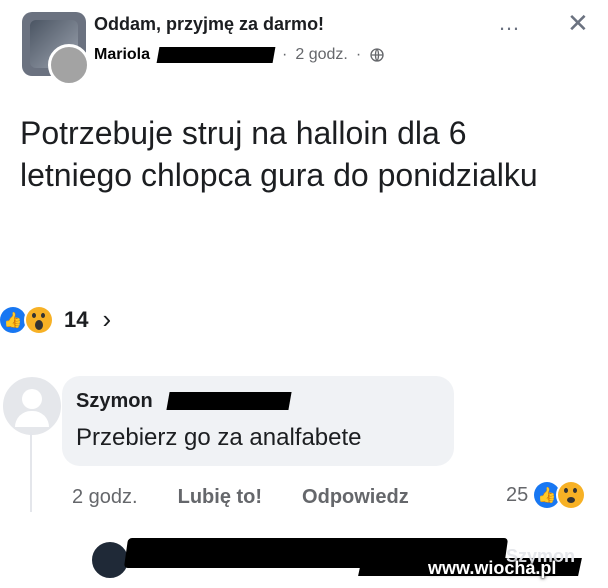  I want to click on reactions-summary: 👍 14 ›, so click(55, 319).